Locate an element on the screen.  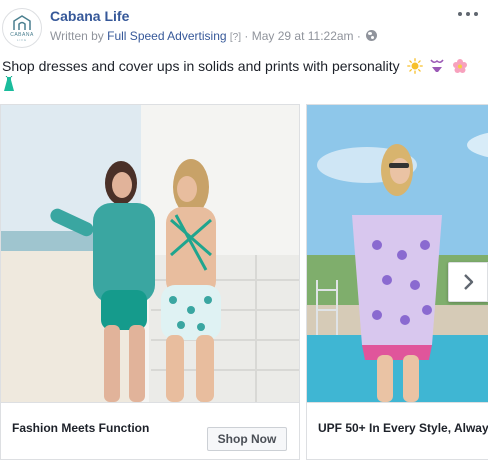
page-avatar: CABANA LIFE is located at coordinates (22, 28).